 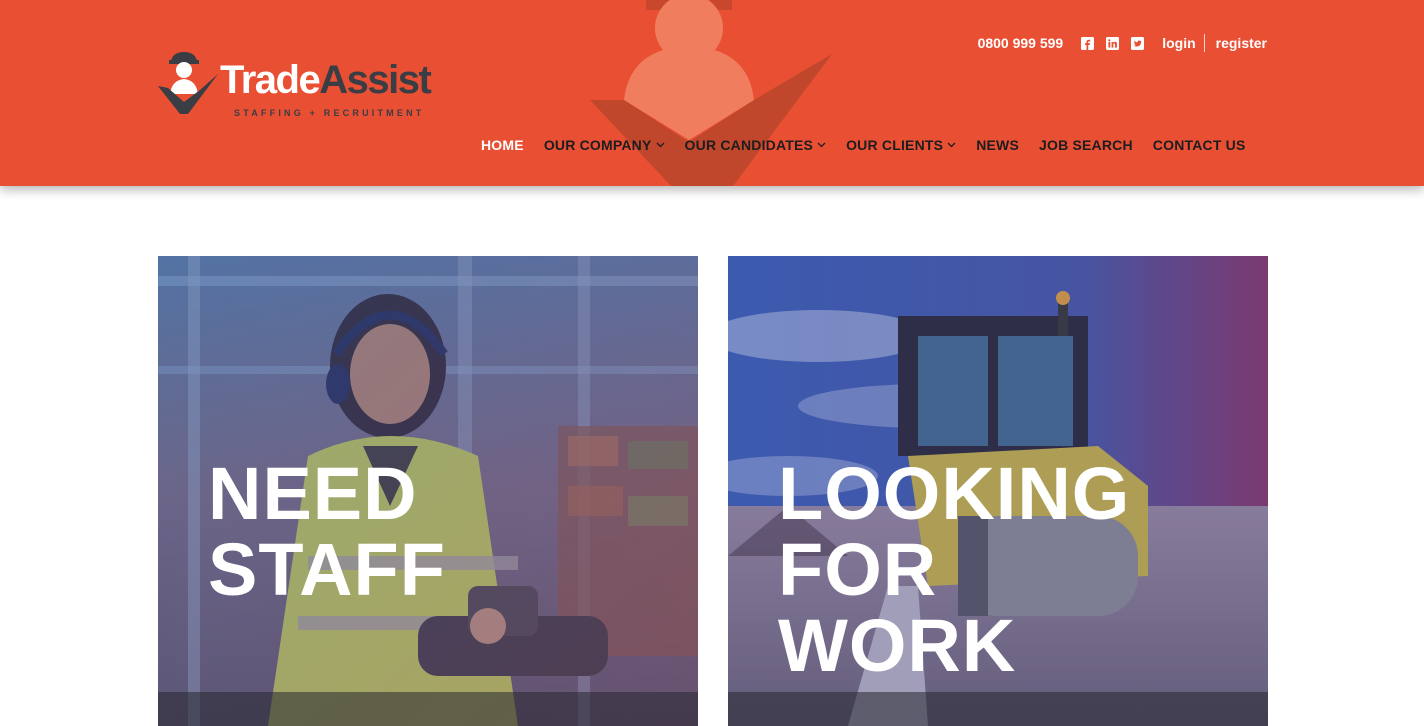 I want to click on card-title-line: WORK, so click(x=897, y=645).